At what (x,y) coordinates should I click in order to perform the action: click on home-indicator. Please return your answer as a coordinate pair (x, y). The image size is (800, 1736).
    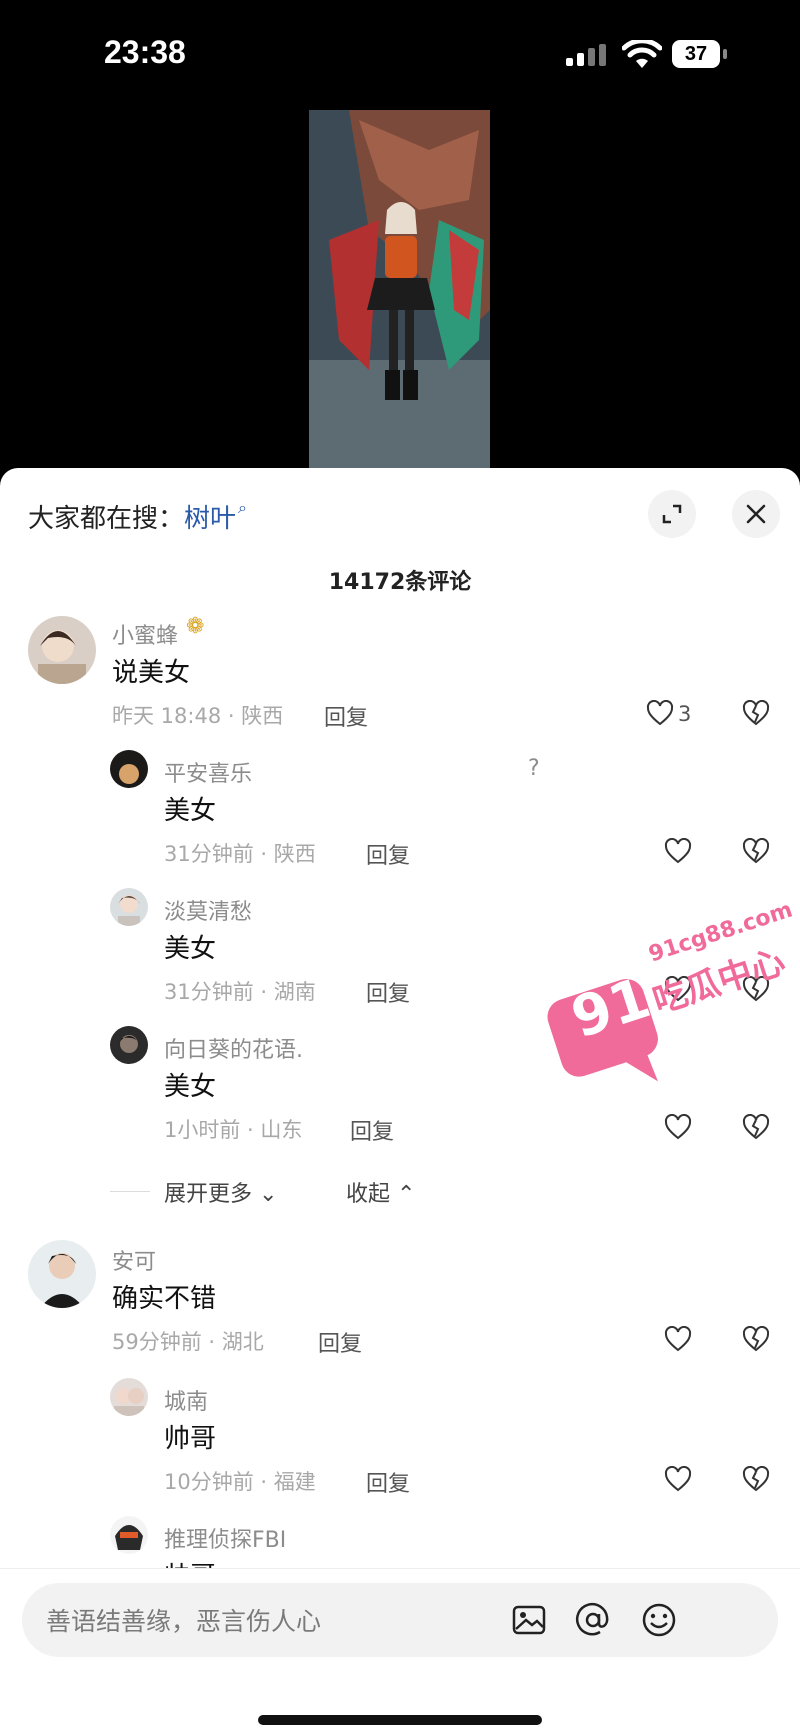
    Looking at the image, I should click on (400, 1720).